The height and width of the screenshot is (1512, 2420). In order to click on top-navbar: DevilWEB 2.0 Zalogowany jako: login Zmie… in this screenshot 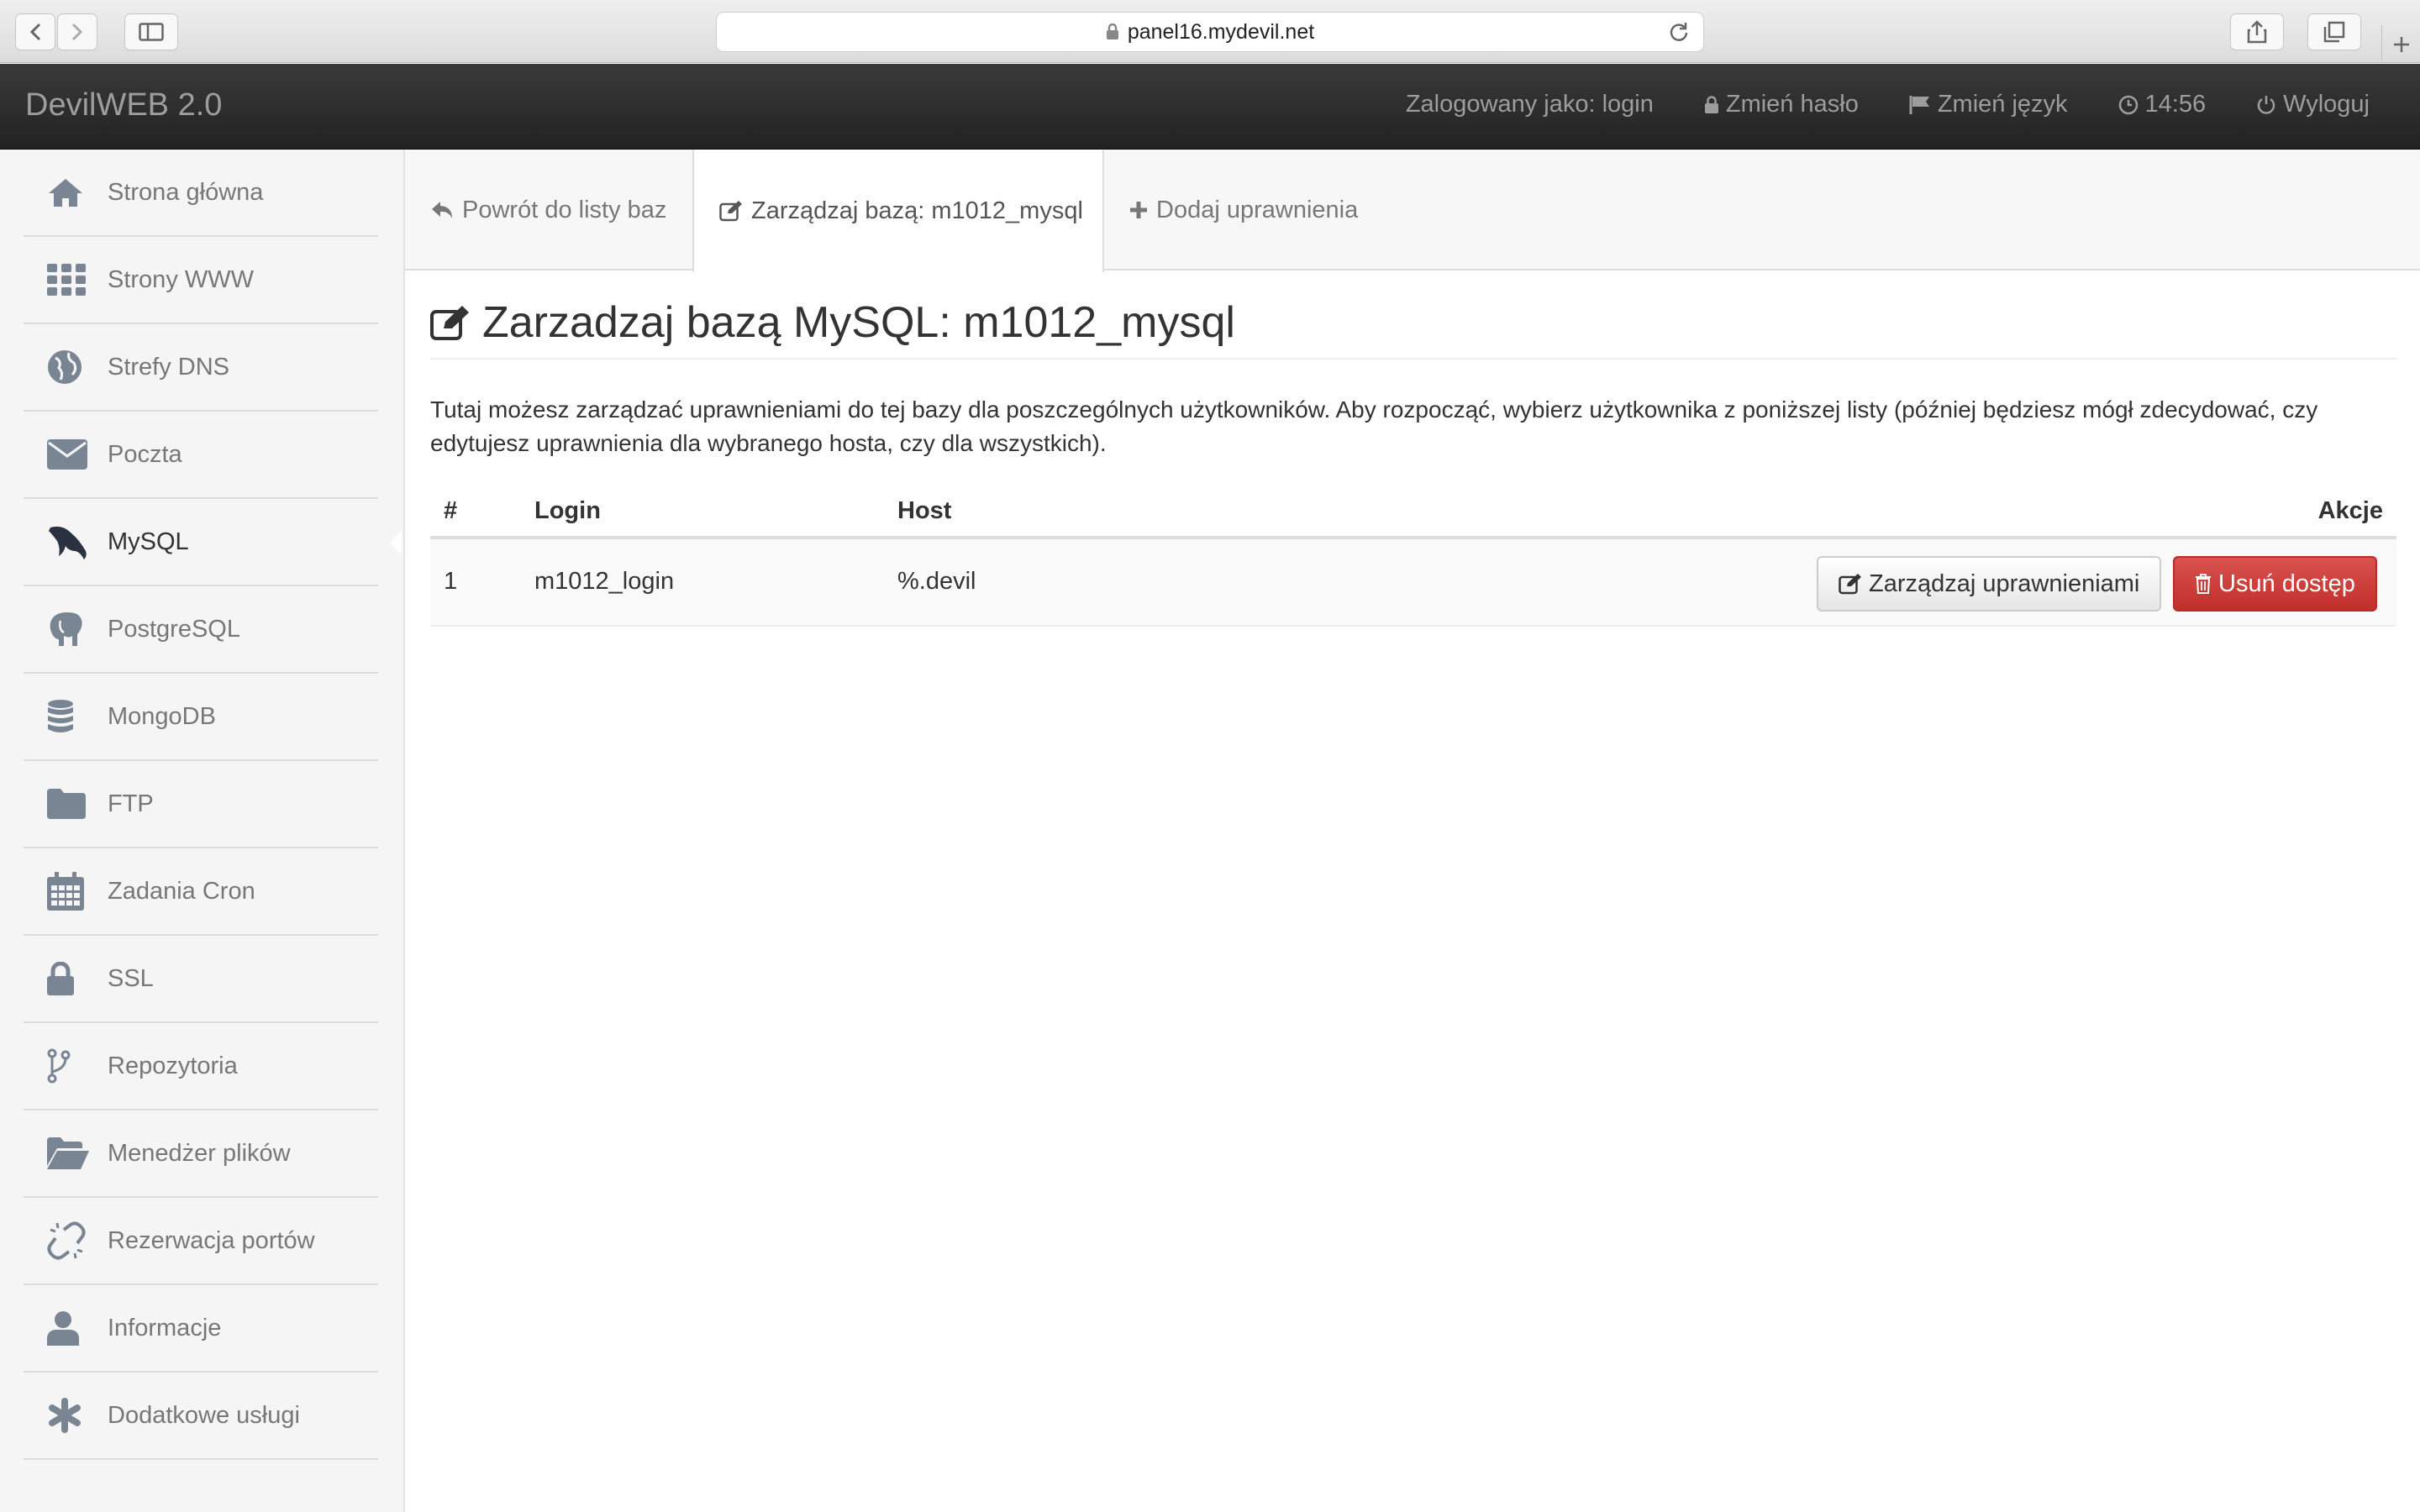, I will do `click(1210, 107)`.